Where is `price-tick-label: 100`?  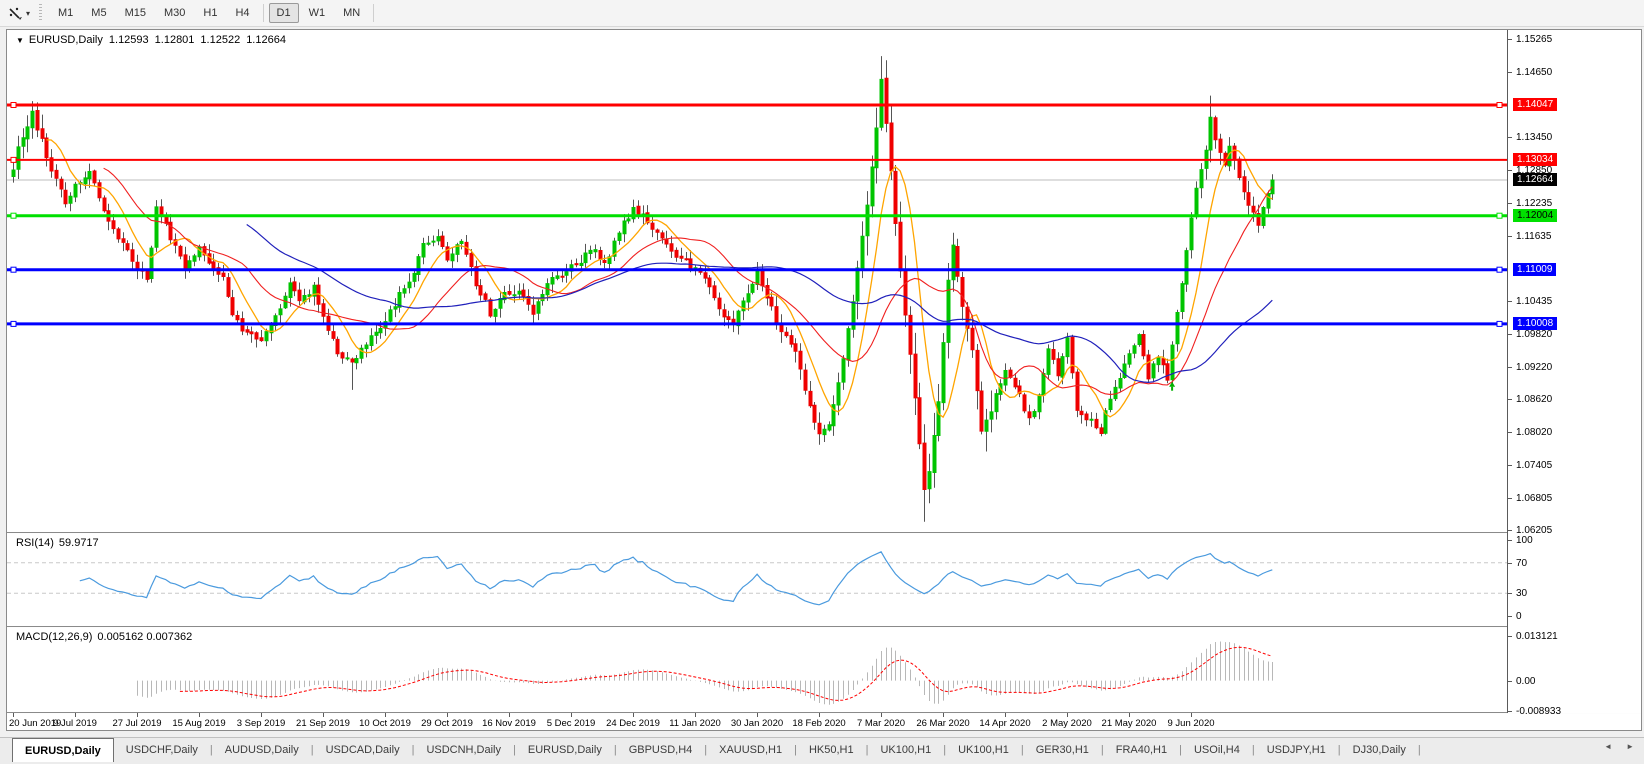
price-tick-label: 100 is located at coordinates (1524, 540).